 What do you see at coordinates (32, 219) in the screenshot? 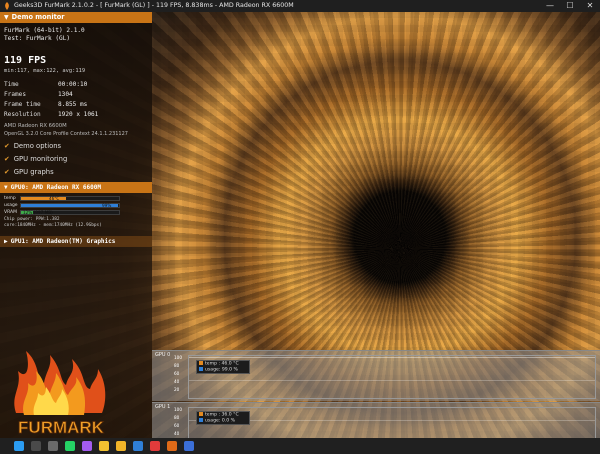
I see `gpu0-chip-power: Chip power: PPW:1.382` at bounding box center [32, 219].